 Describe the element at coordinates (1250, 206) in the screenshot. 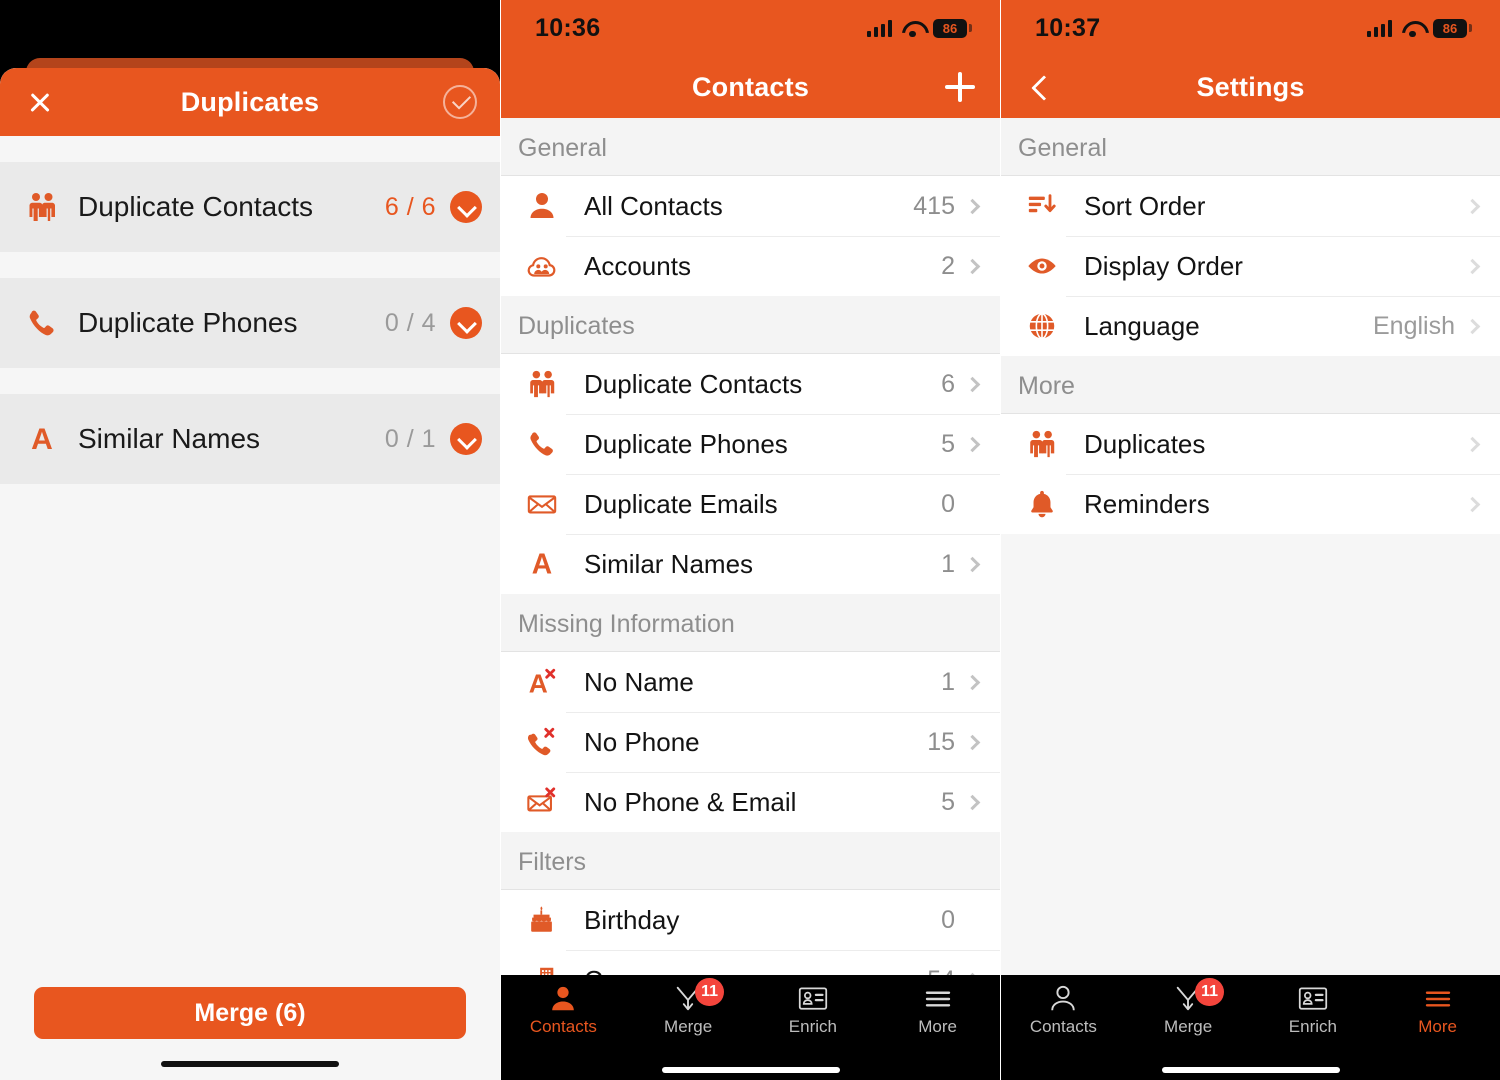

I see `list-item-sort-order: Sort Order` at that location.